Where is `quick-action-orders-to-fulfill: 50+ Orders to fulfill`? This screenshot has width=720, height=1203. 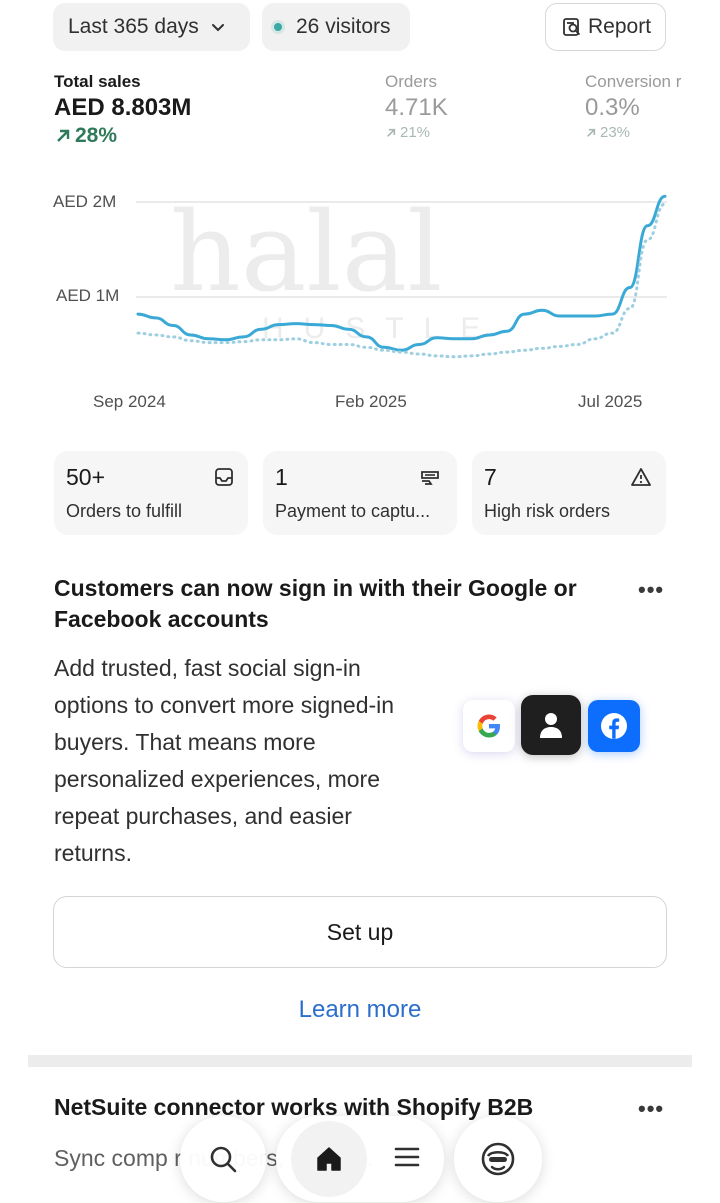
quick-action-orders-to-fulfill: 50+ Orders to fulfill is located at coordinates (151, 493).